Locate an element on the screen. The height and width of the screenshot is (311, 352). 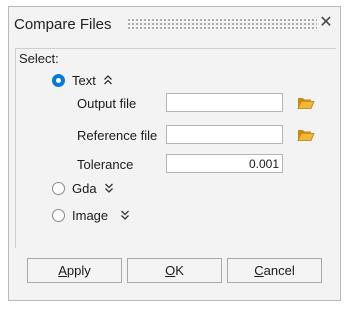
radio-gda-row: Gda is located at coordinates (83, 188).